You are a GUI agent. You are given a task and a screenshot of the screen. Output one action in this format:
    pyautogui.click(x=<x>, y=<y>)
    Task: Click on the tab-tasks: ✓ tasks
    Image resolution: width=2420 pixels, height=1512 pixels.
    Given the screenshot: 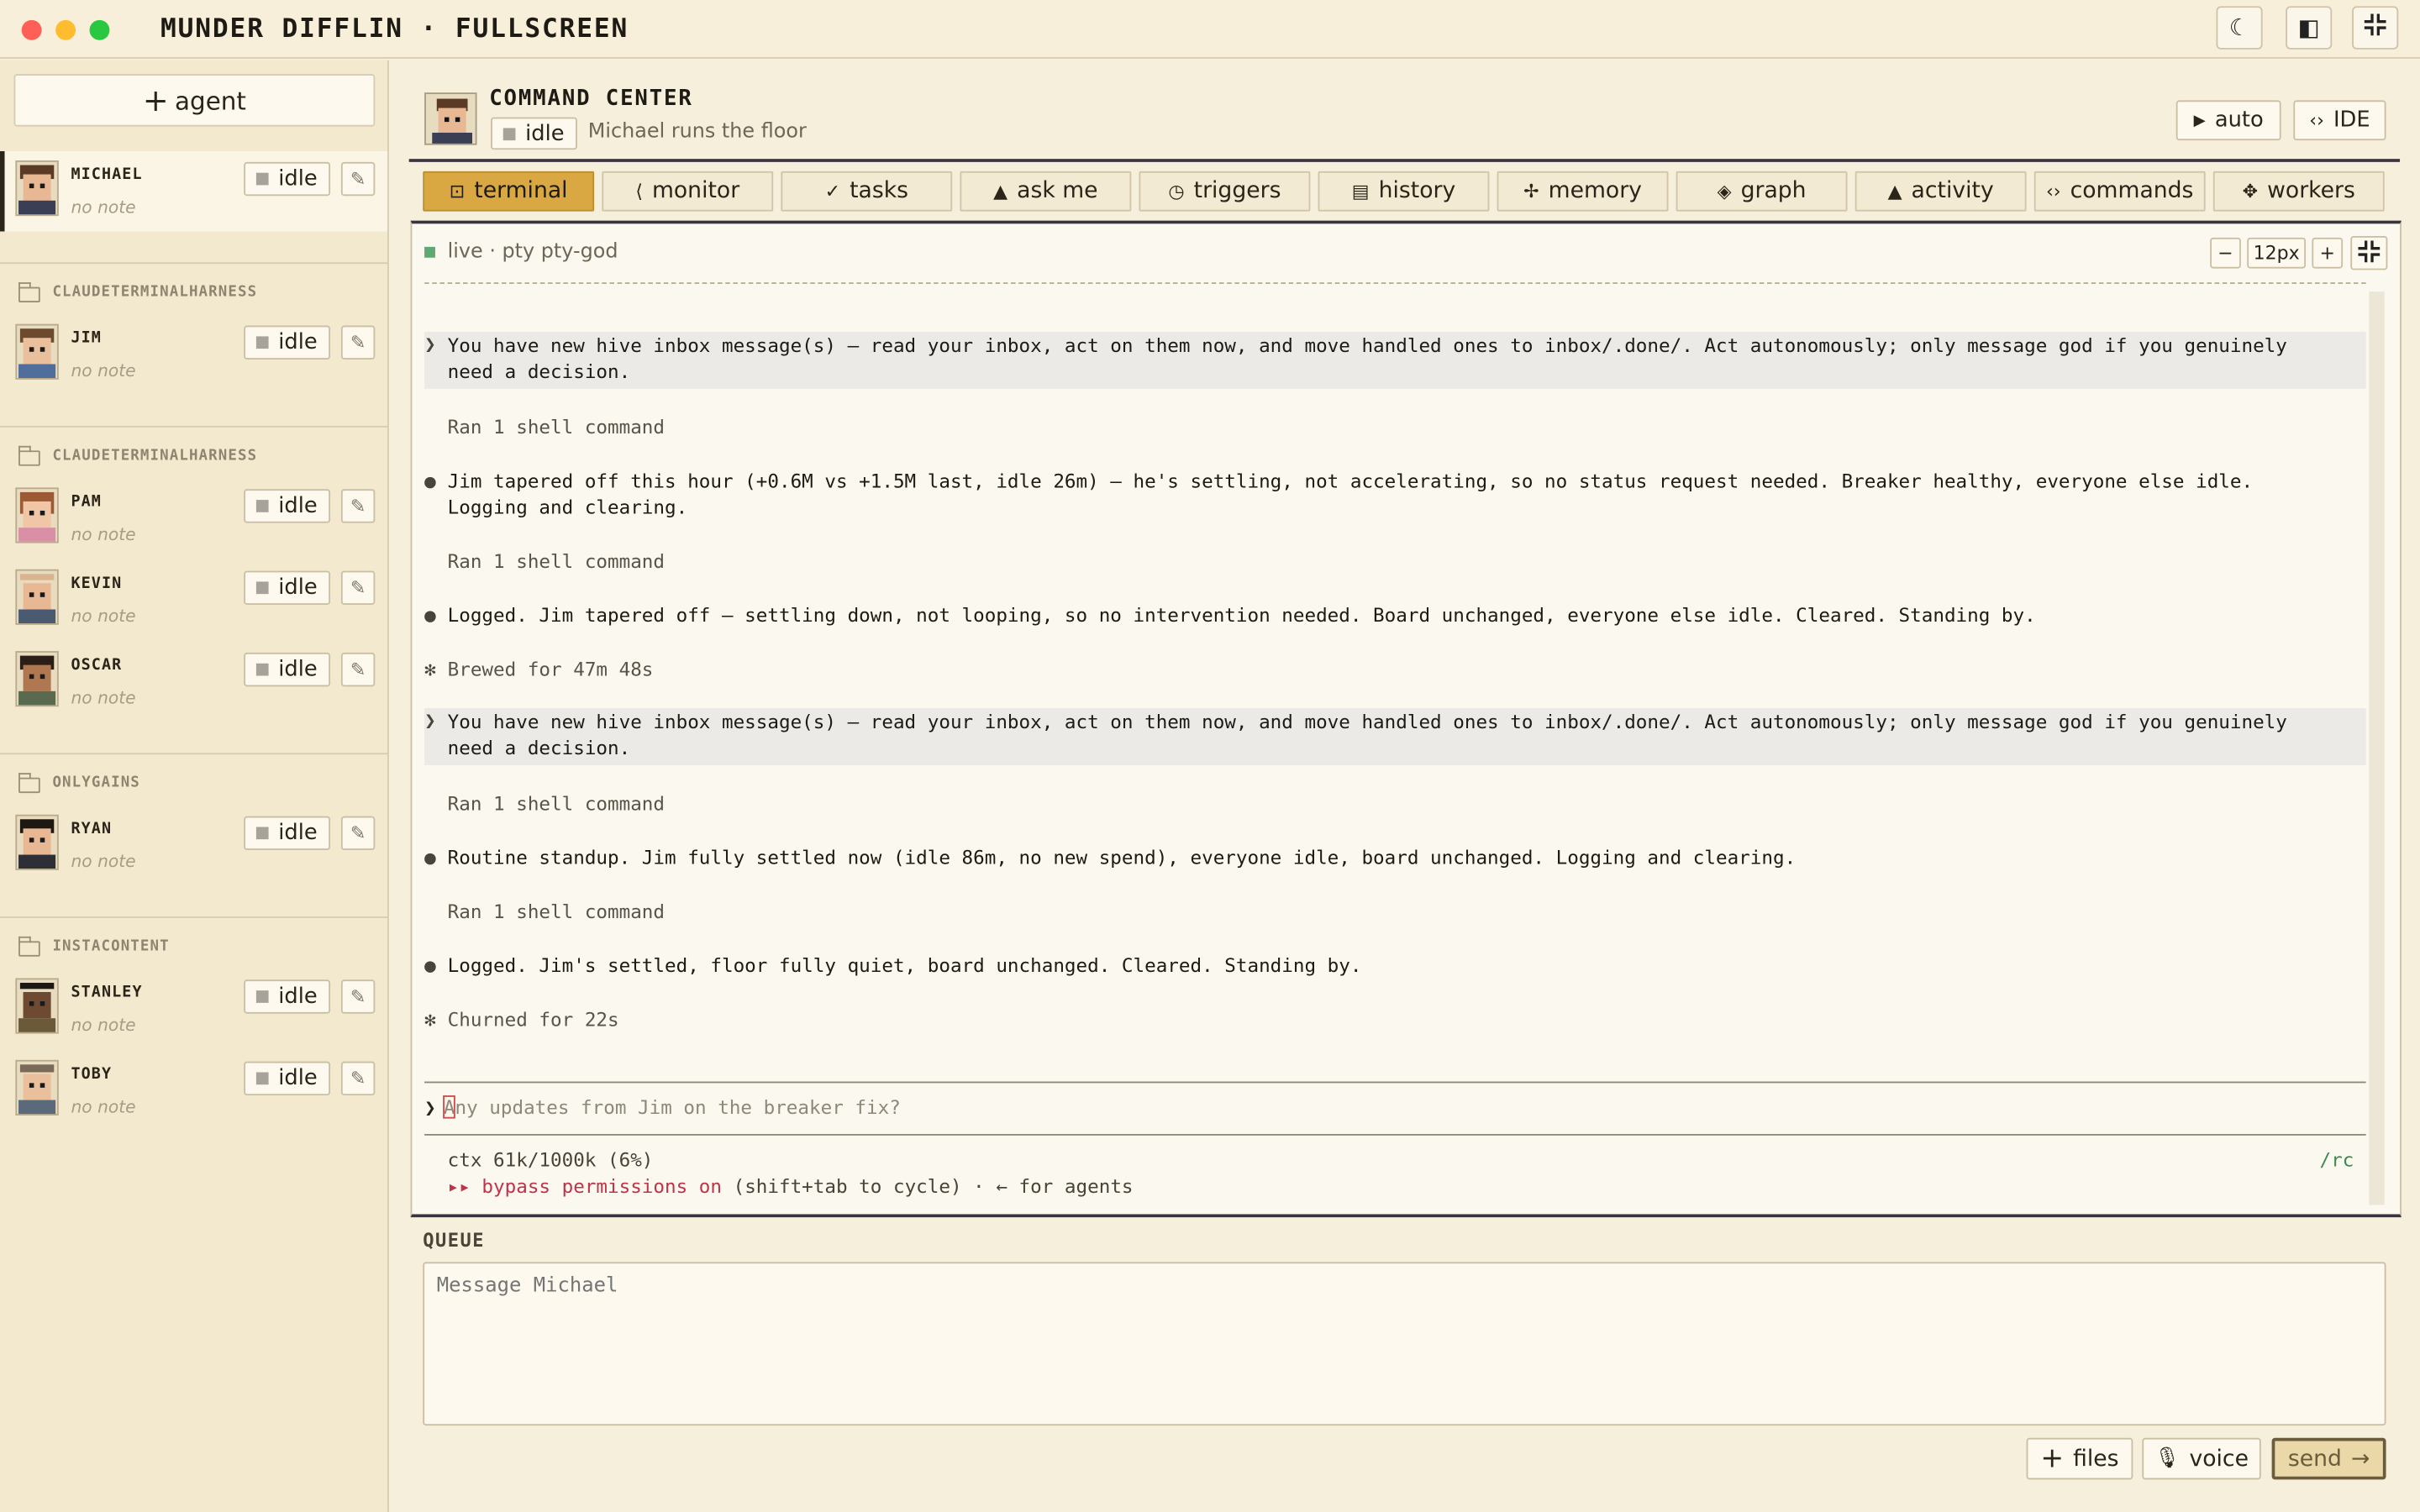 What is the action you would take?
    pyautogui.click(x=867, y=191)
    